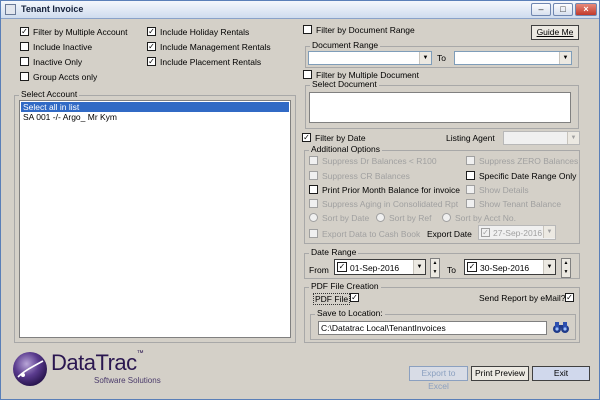 The height and width of the screenshot is (400, 600). I want to click on date-from-value: 01-Sep-2016, so click(375, 268).